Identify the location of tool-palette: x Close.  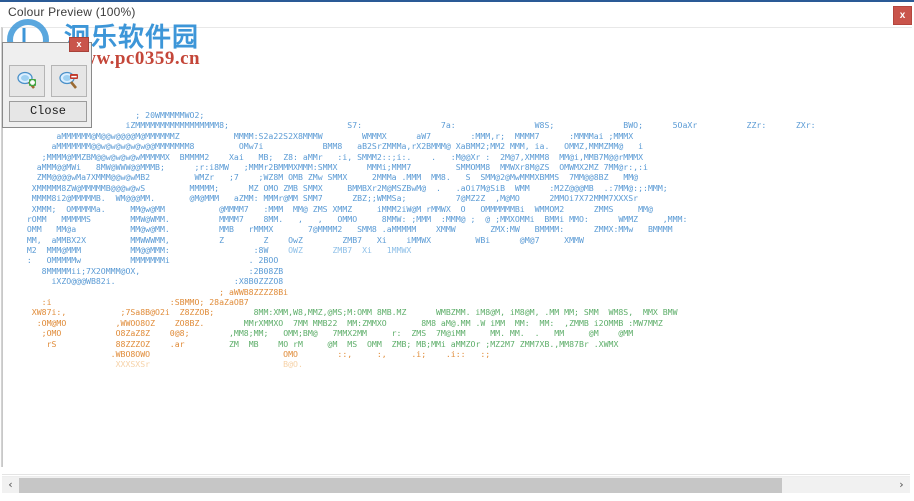
(47, 82).